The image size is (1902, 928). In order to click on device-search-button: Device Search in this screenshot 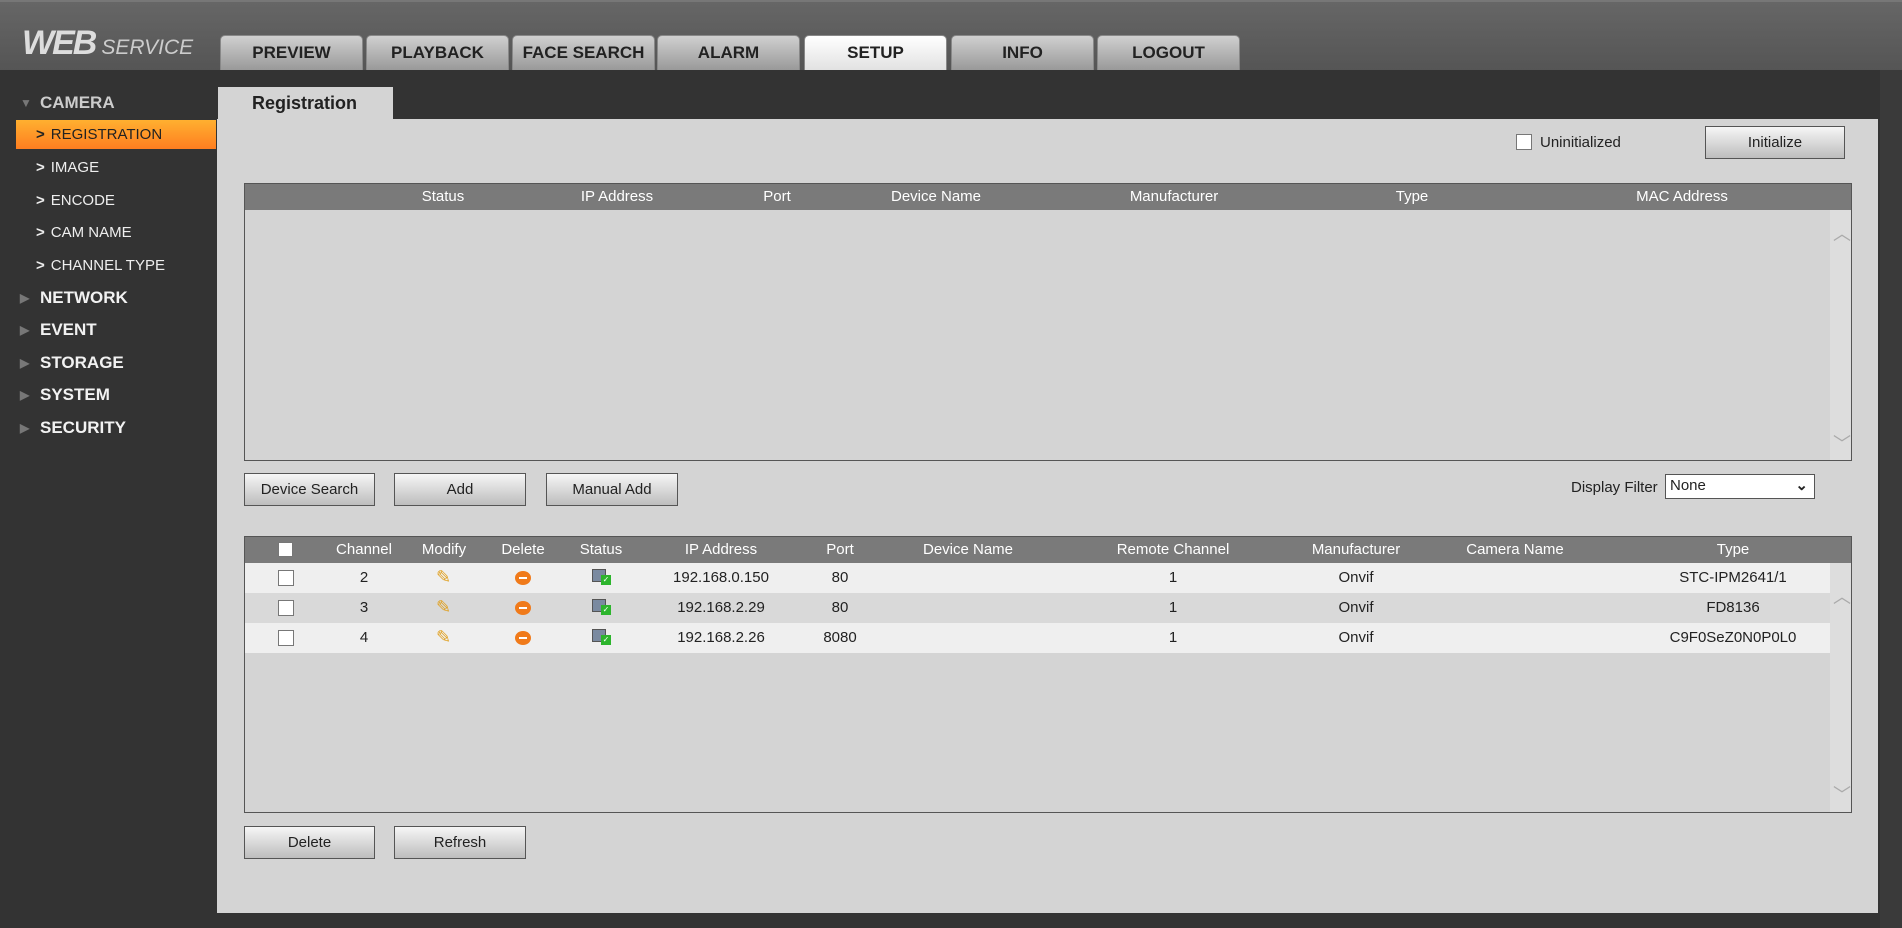, I will do `click(309, 489)`.